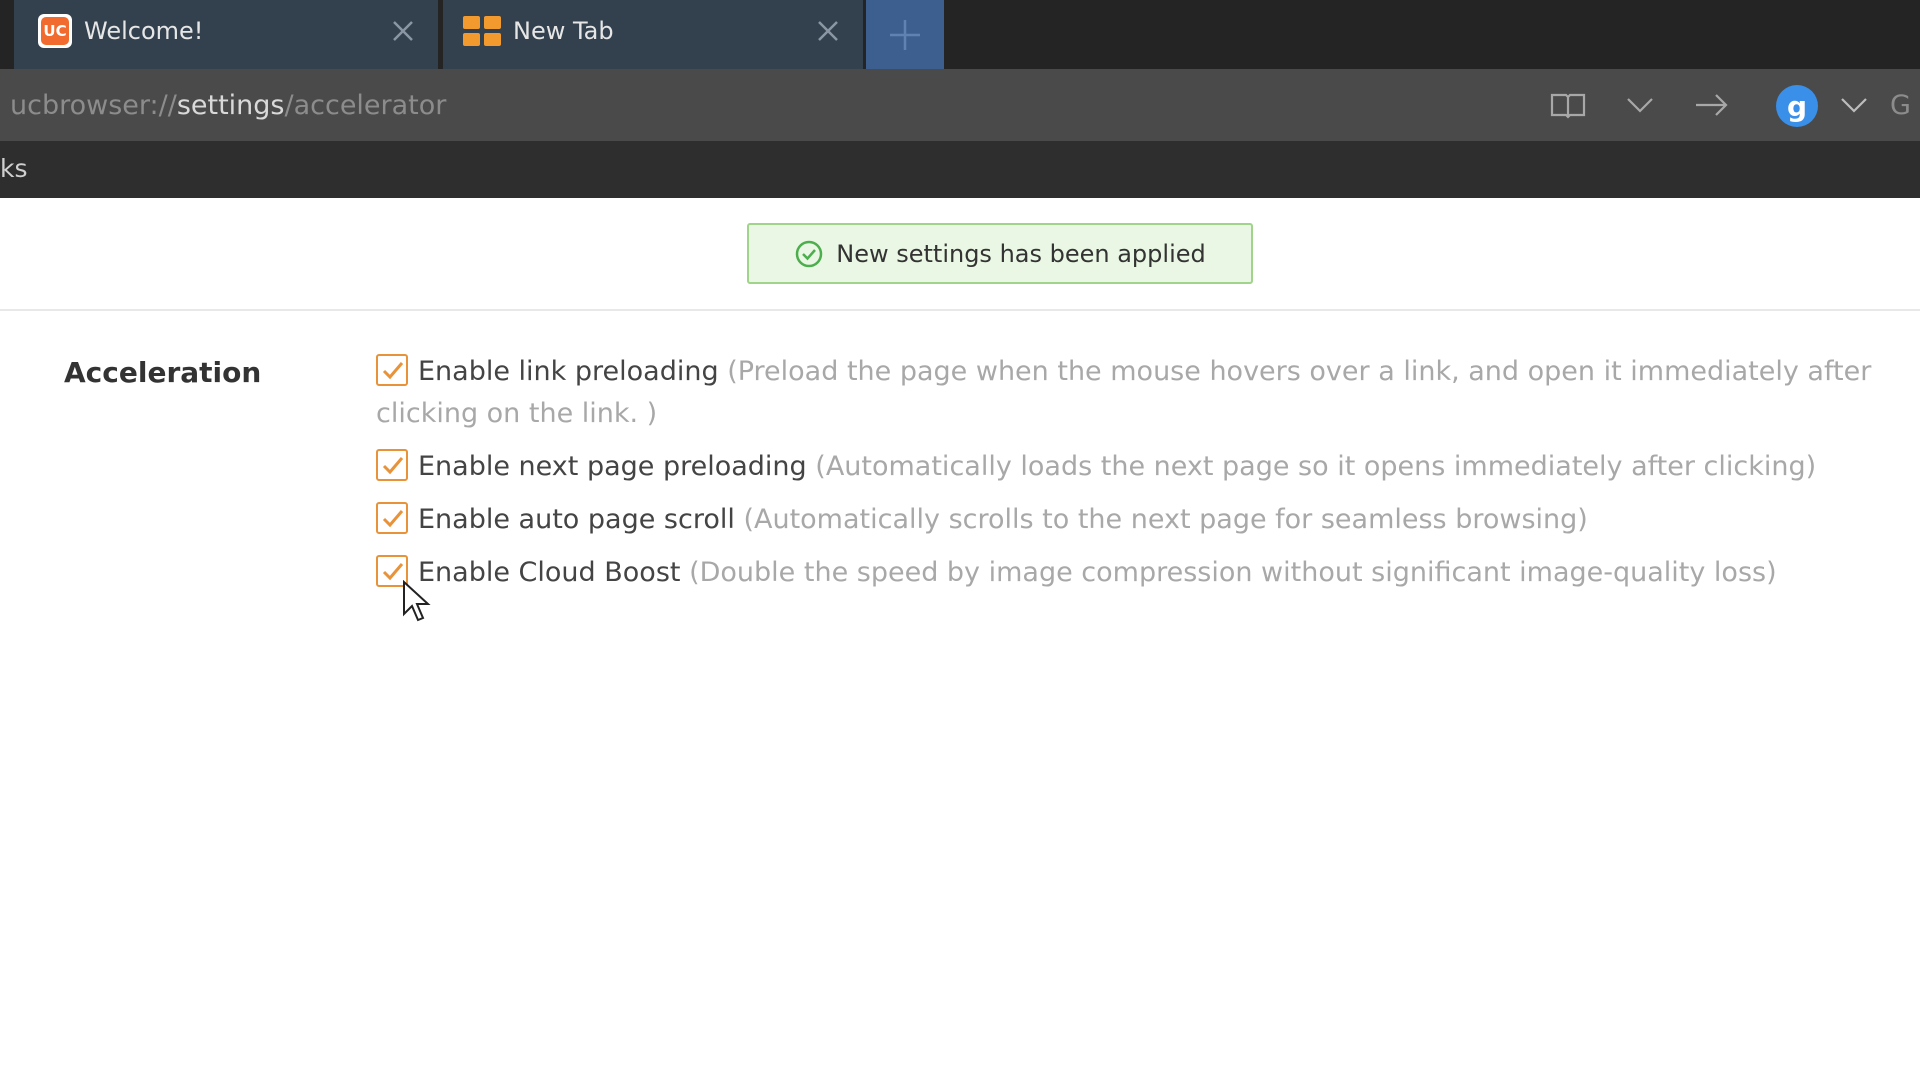  Describe the element at coordinates (809, 253) in the screenshot. I see `check-circle-icon` at that location.